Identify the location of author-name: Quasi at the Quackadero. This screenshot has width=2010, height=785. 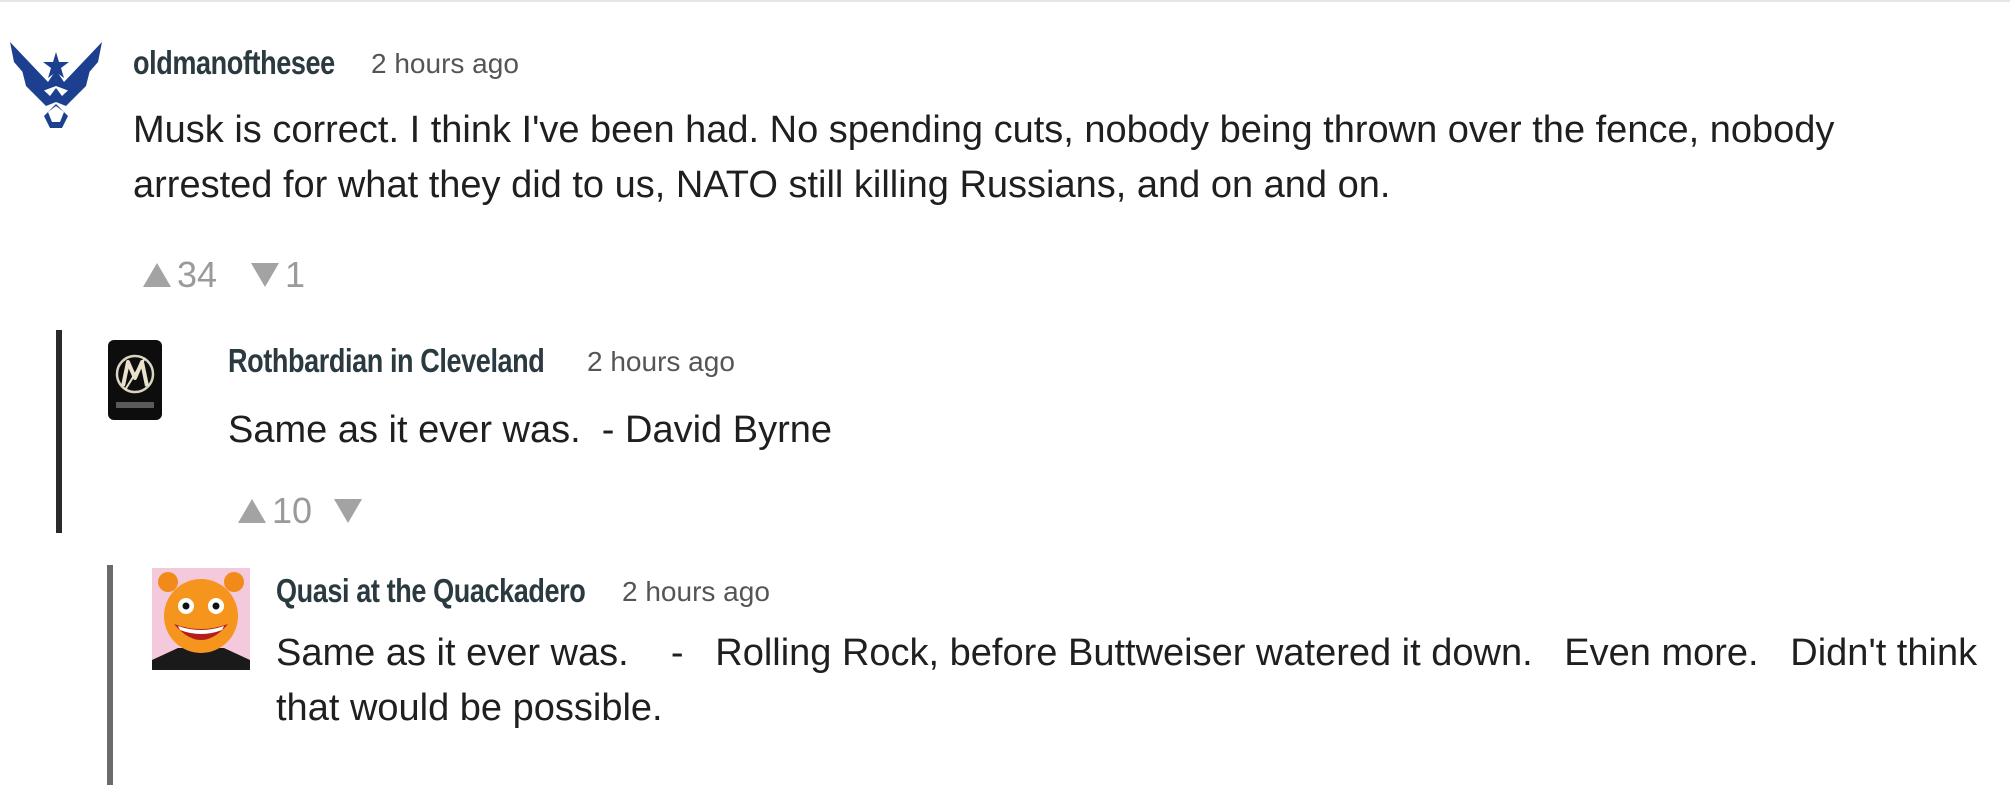
(431, 591).